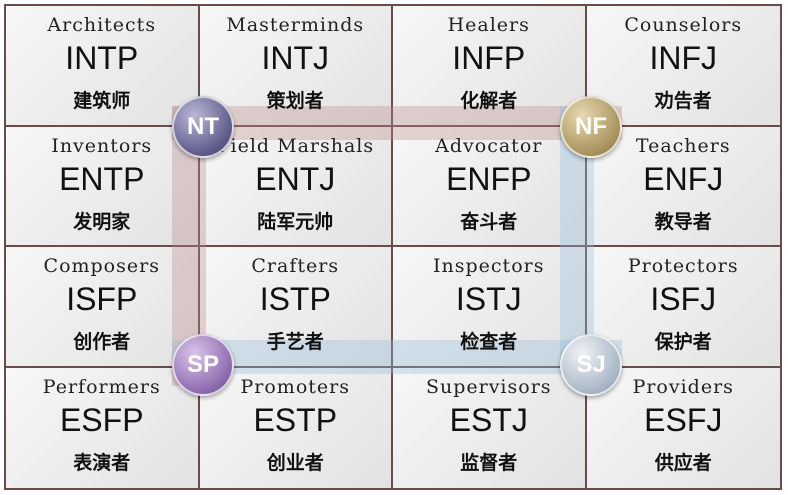  I want to click on cell-enfp: Advocator ENFP 奋斗者, so click(490, 186).